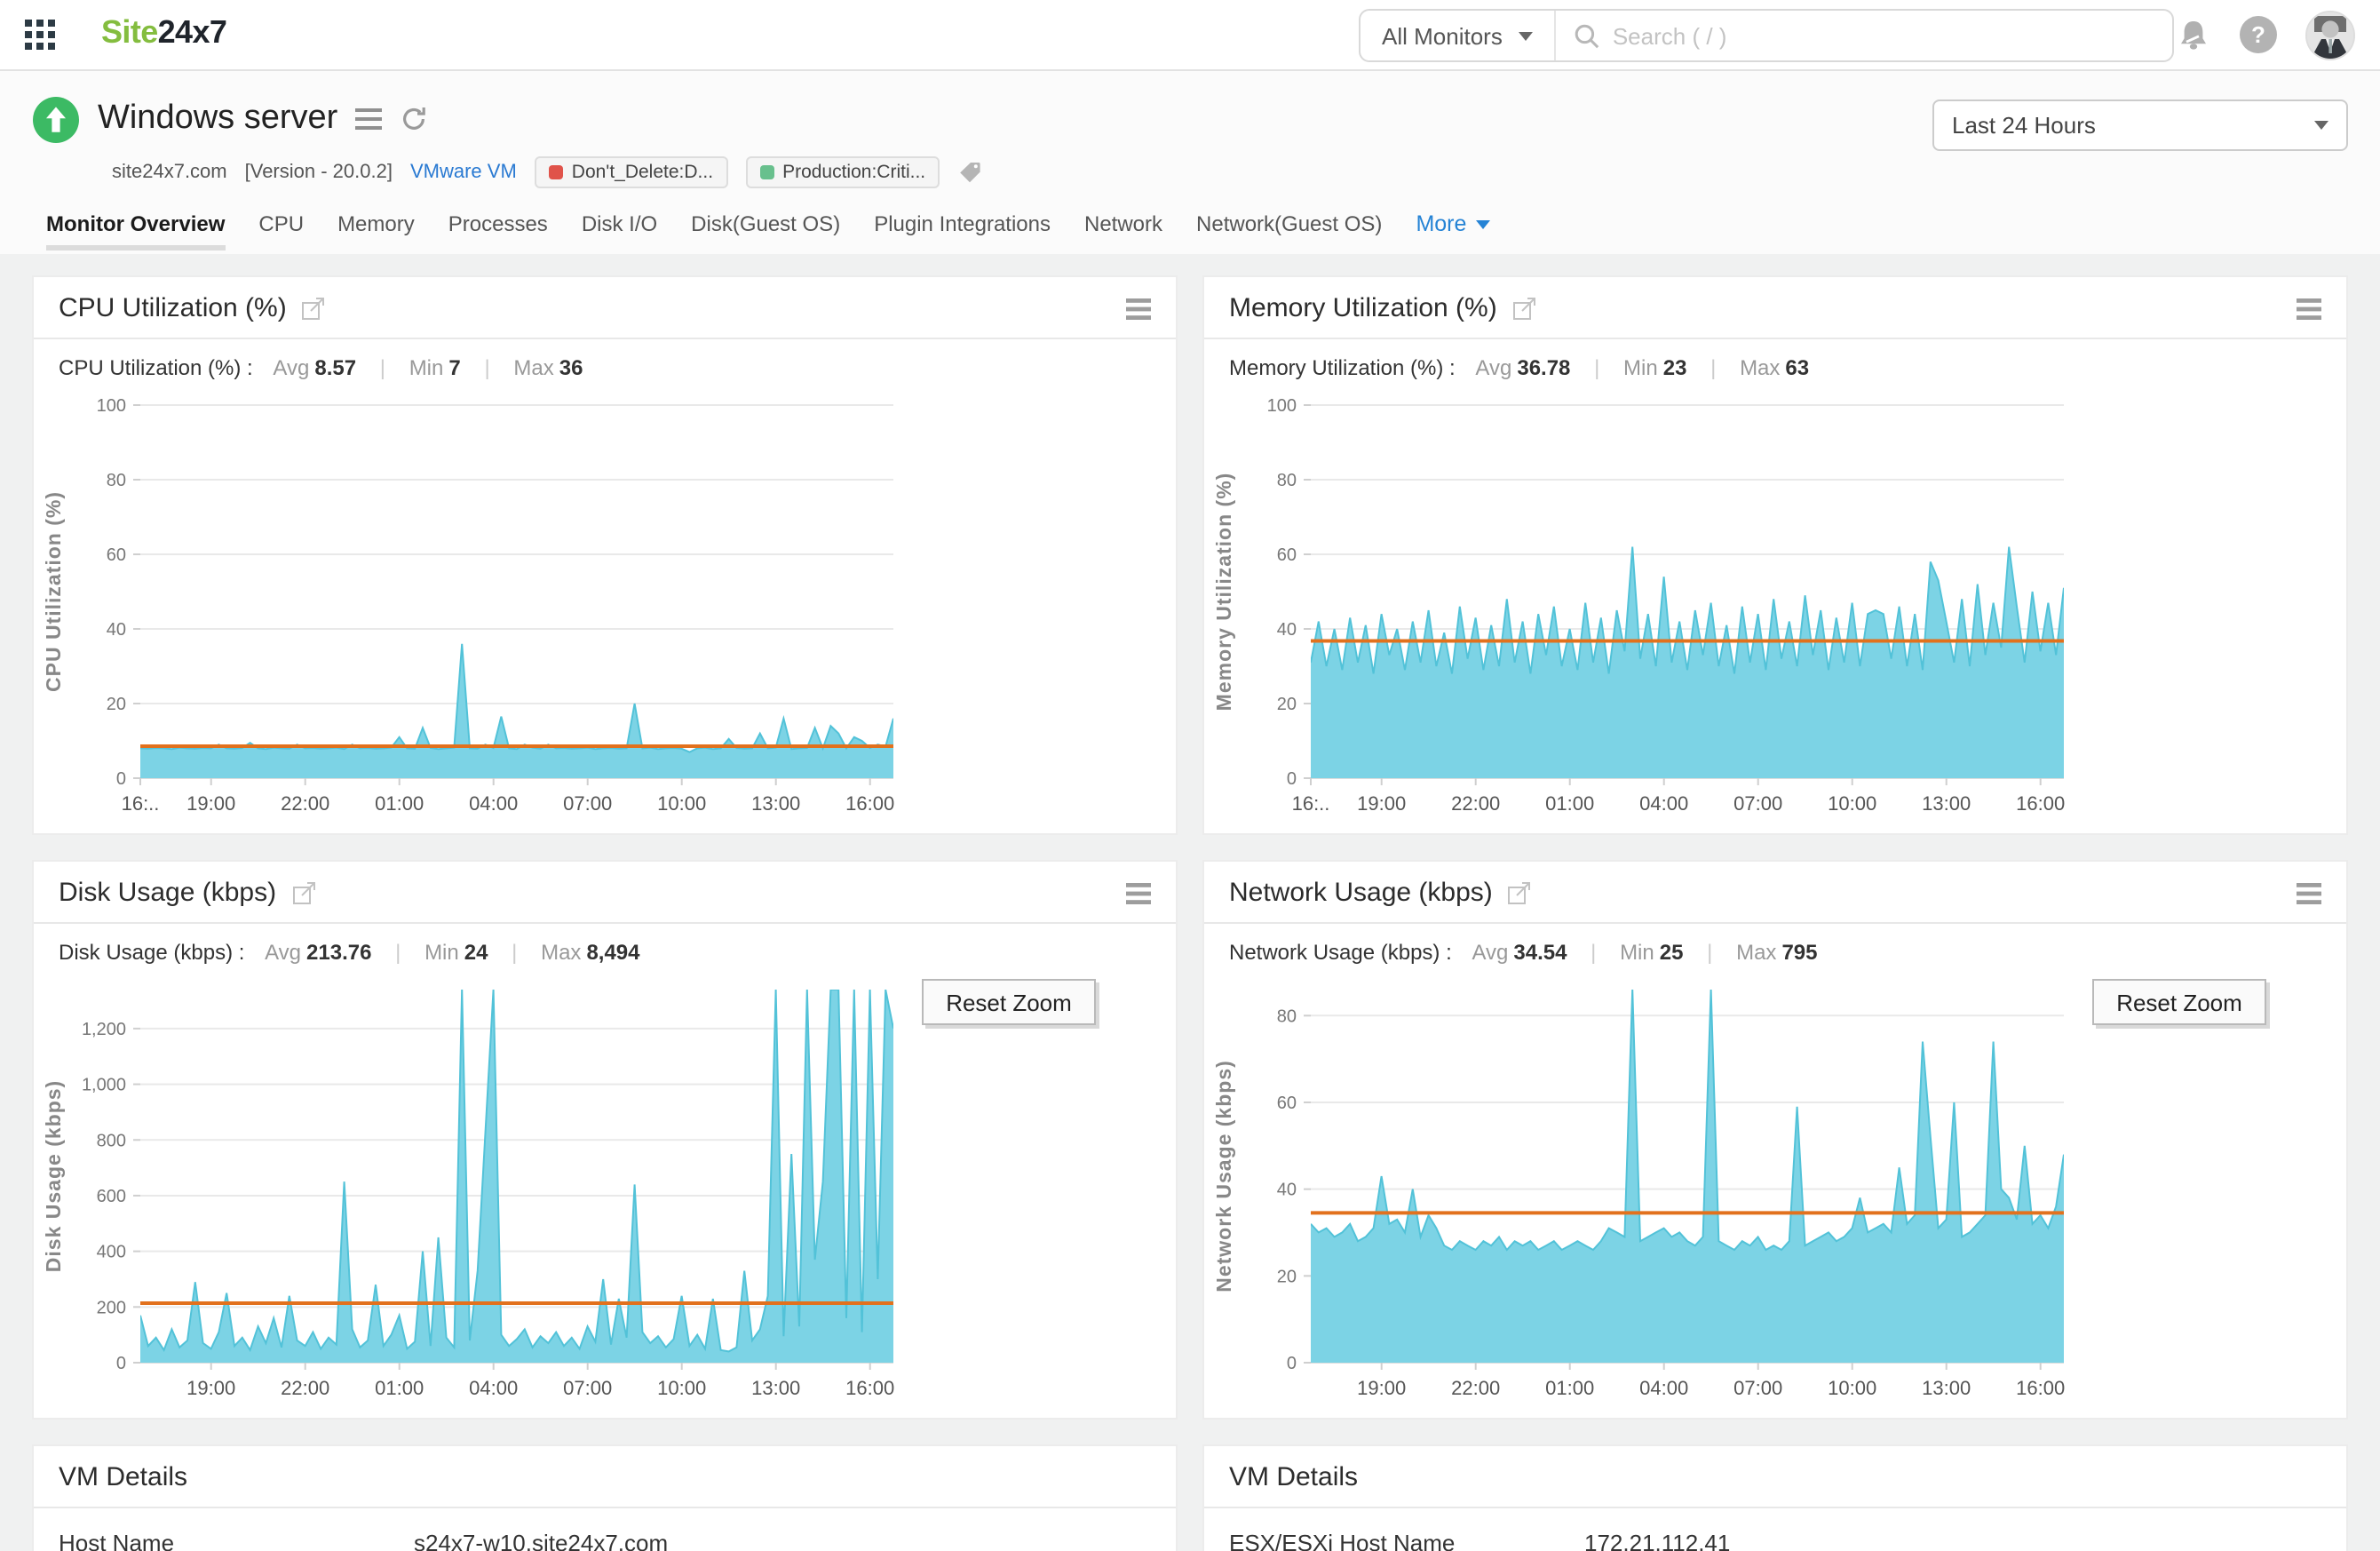 The width and height of the screenshot is (2380, 1551). I want to click on tab-disk-guest-os: Disk(Guest OS), so click(765, 232).